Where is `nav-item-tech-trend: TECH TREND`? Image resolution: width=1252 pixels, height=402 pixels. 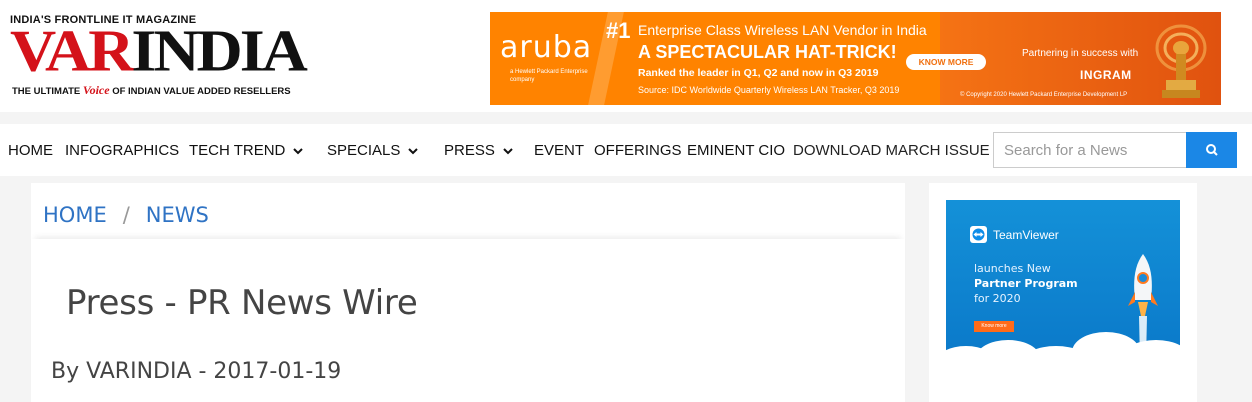 nav-item-tech-trend: TECH TREND is located at coordinates (247, 150).